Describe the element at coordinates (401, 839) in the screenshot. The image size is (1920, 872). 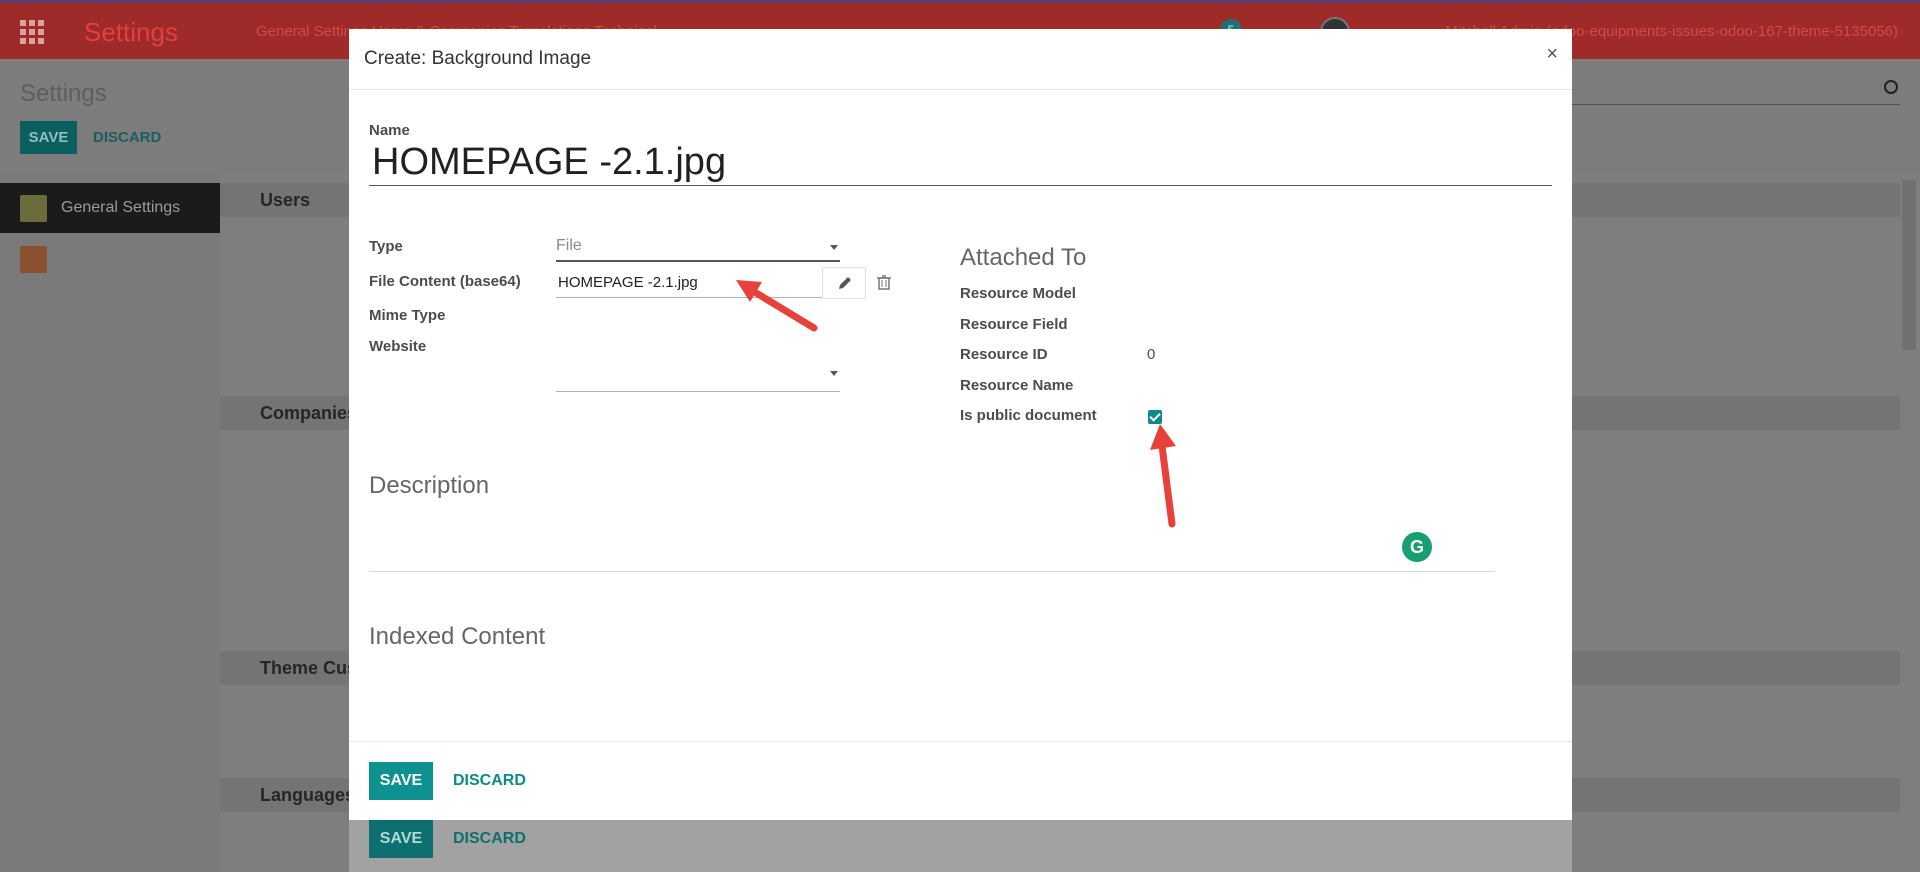
I see `bottom-save-button: SAVE` at that location.